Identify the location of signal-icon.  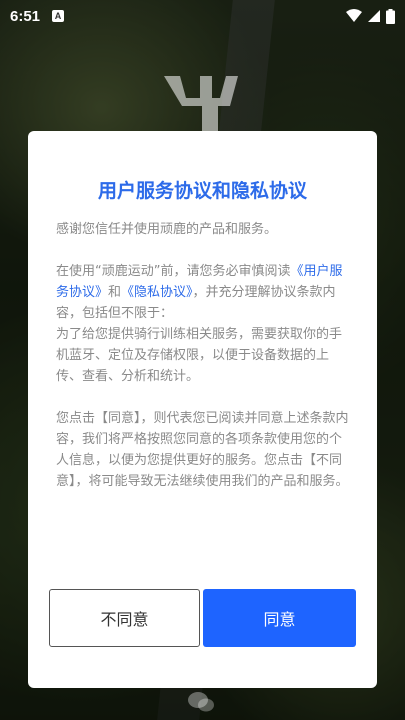
(374, 16).